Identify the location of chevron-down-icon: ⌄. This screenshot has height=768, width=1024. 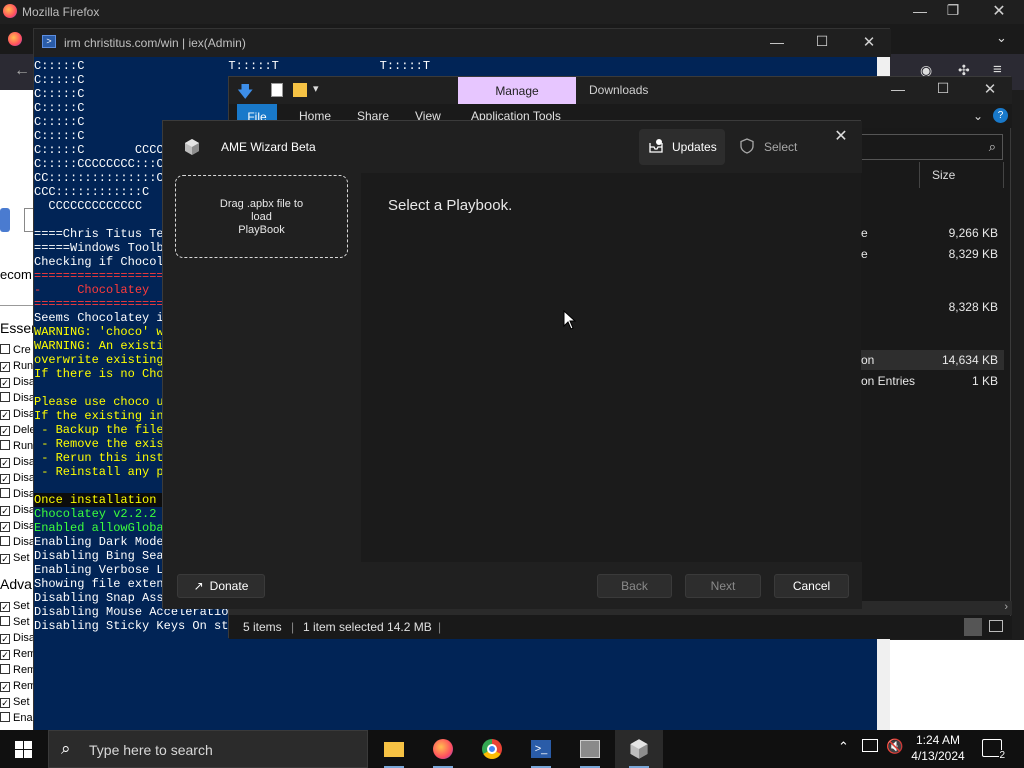
(1001, 38).